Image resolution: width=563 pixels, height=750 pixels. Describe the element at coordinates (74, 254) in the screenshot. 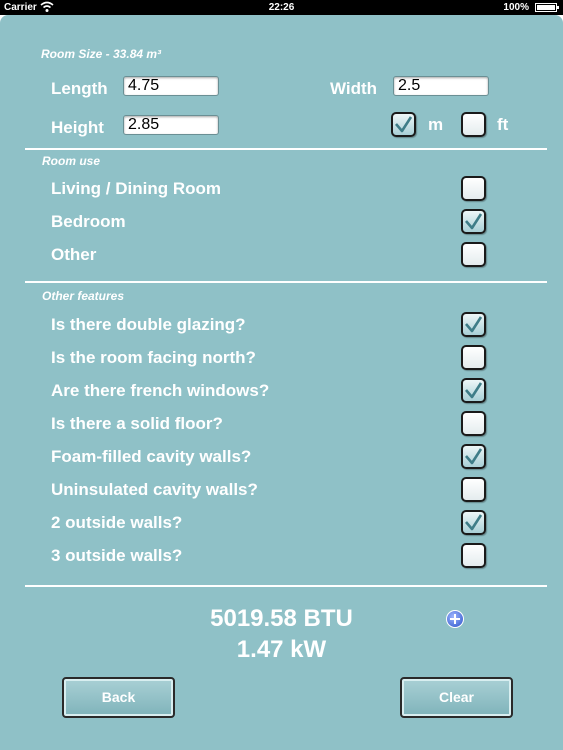

I see `room-use-item-label: Other` at that location.